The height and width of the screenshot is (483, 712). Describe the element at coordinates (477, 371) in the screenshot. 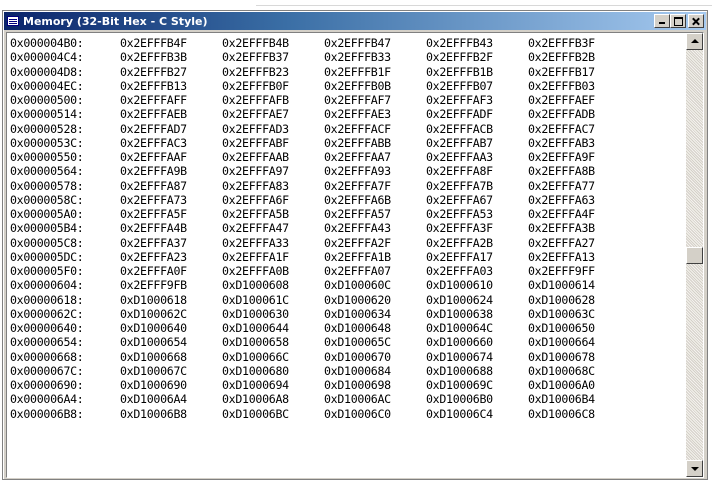

I see `memory-value: 0xD1000688` at that location.